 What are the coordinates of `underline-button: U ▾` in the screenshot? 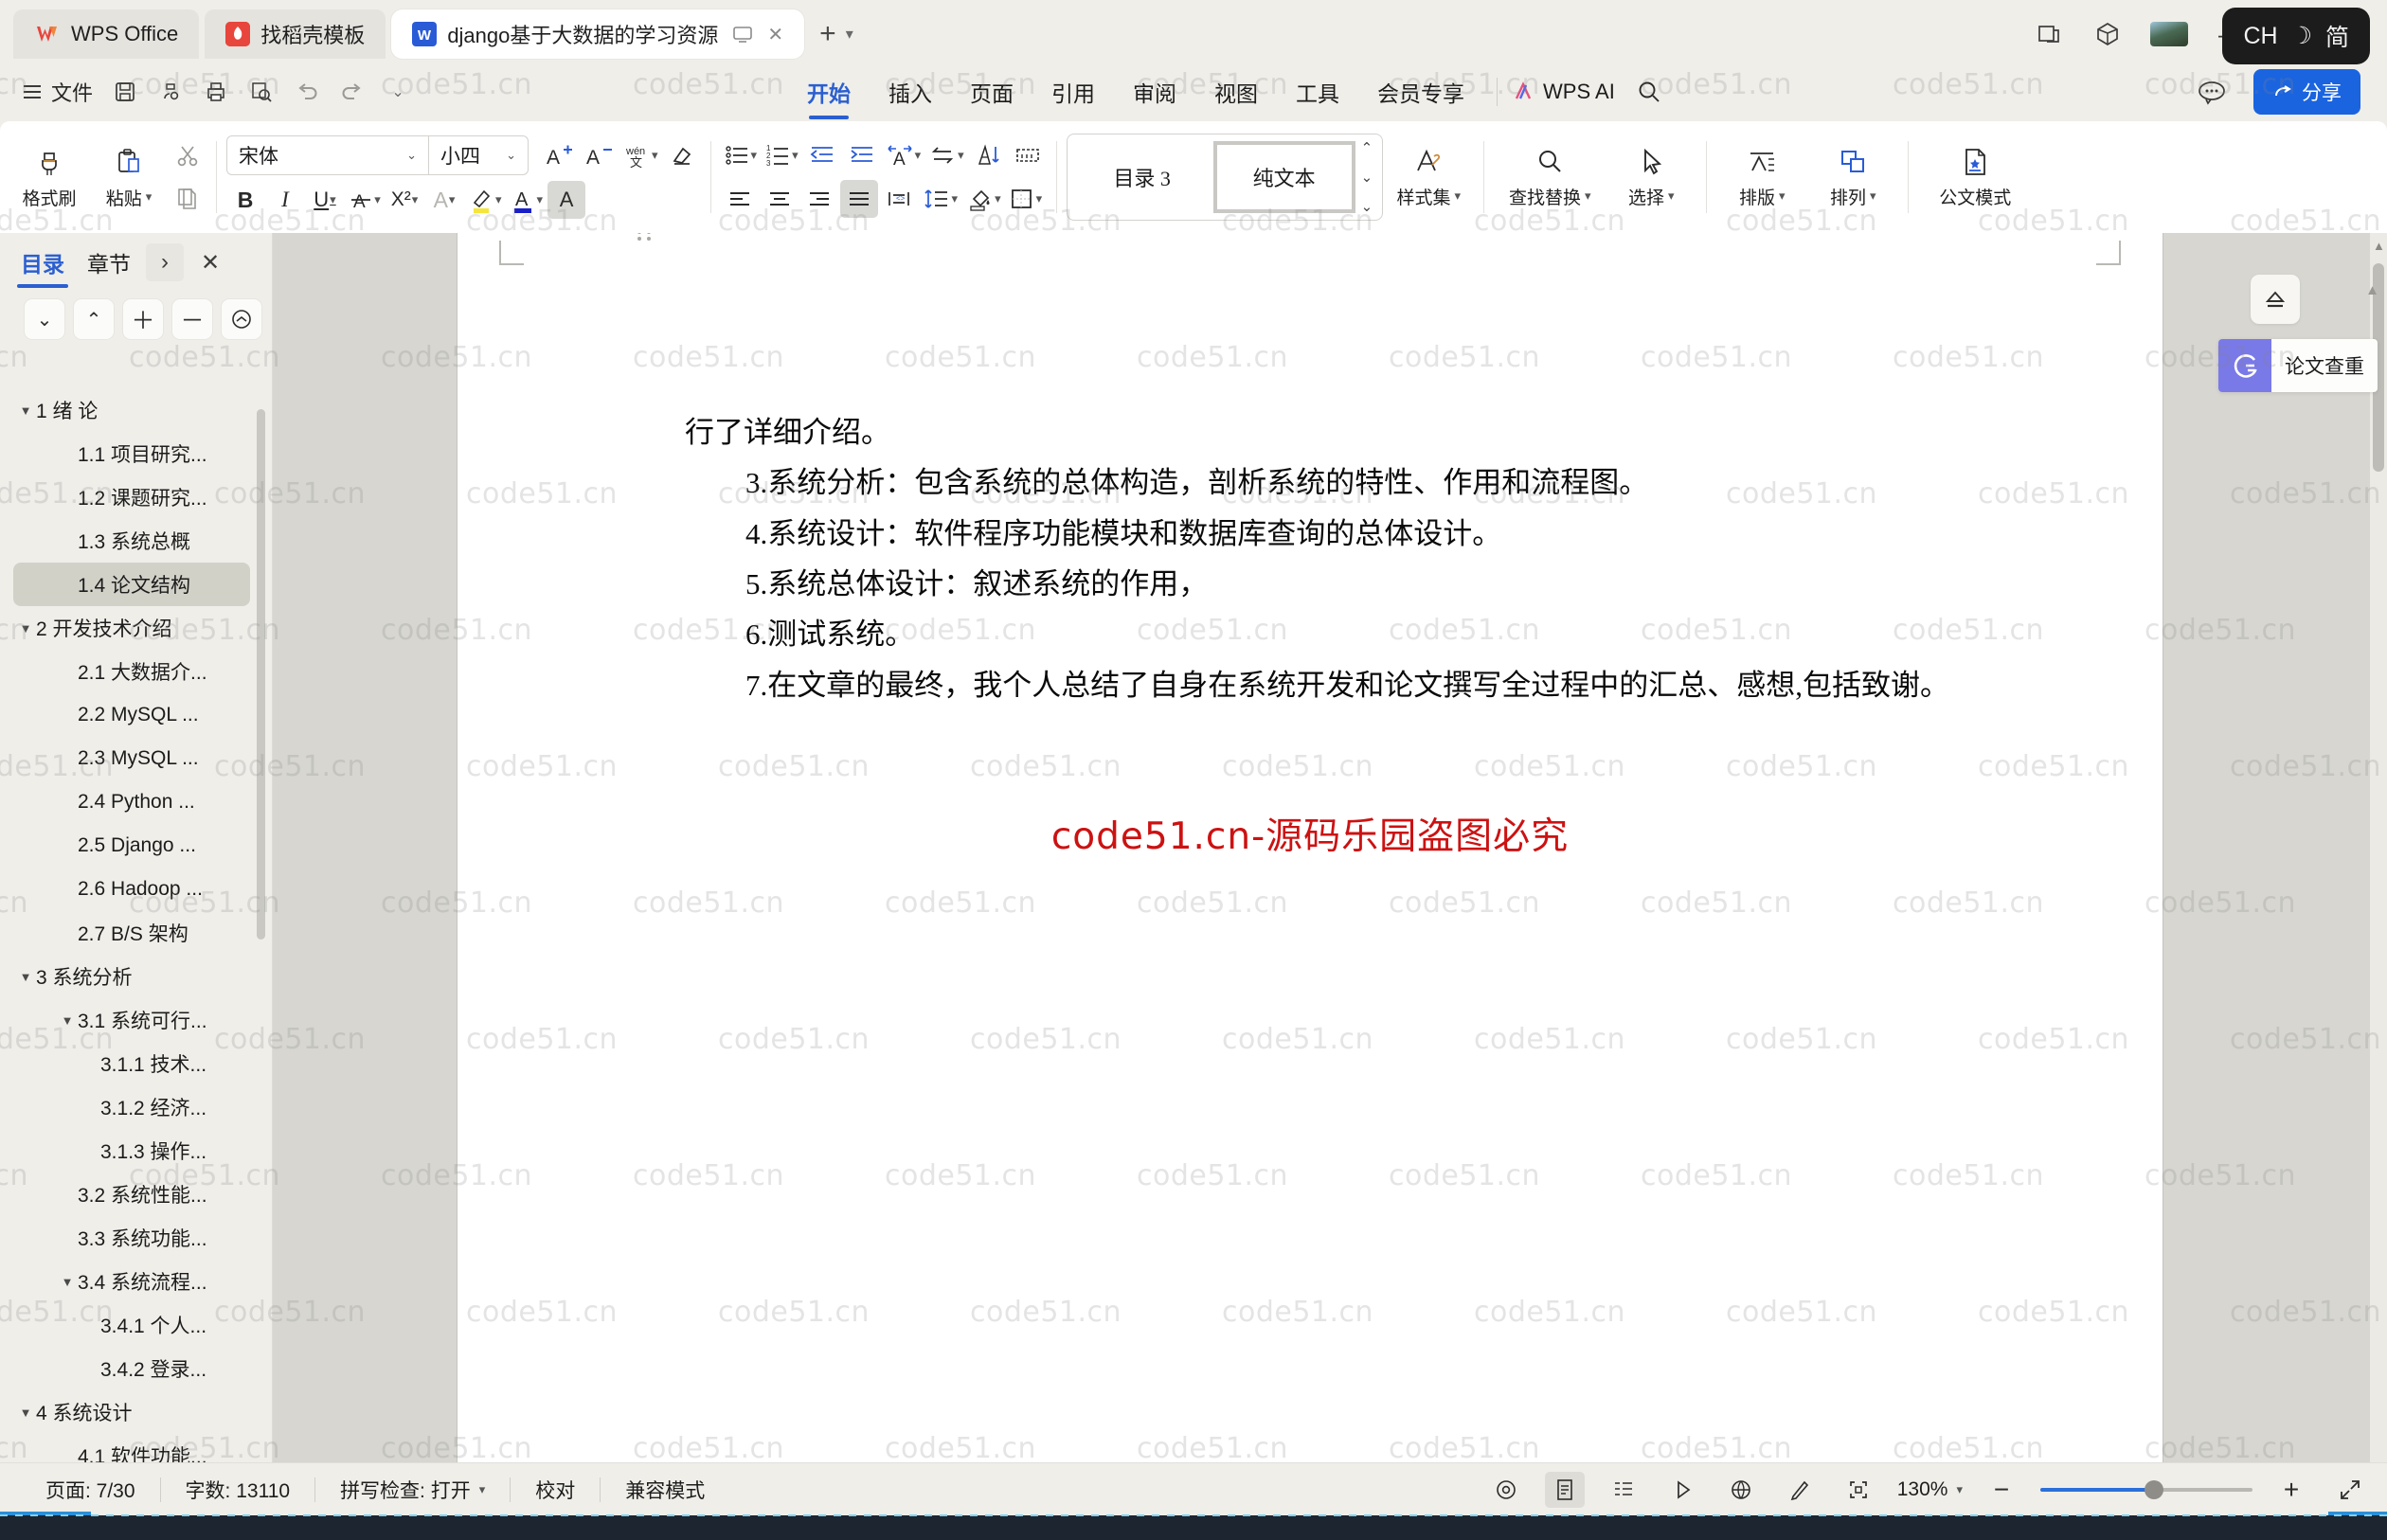 It's located at (325, 200).